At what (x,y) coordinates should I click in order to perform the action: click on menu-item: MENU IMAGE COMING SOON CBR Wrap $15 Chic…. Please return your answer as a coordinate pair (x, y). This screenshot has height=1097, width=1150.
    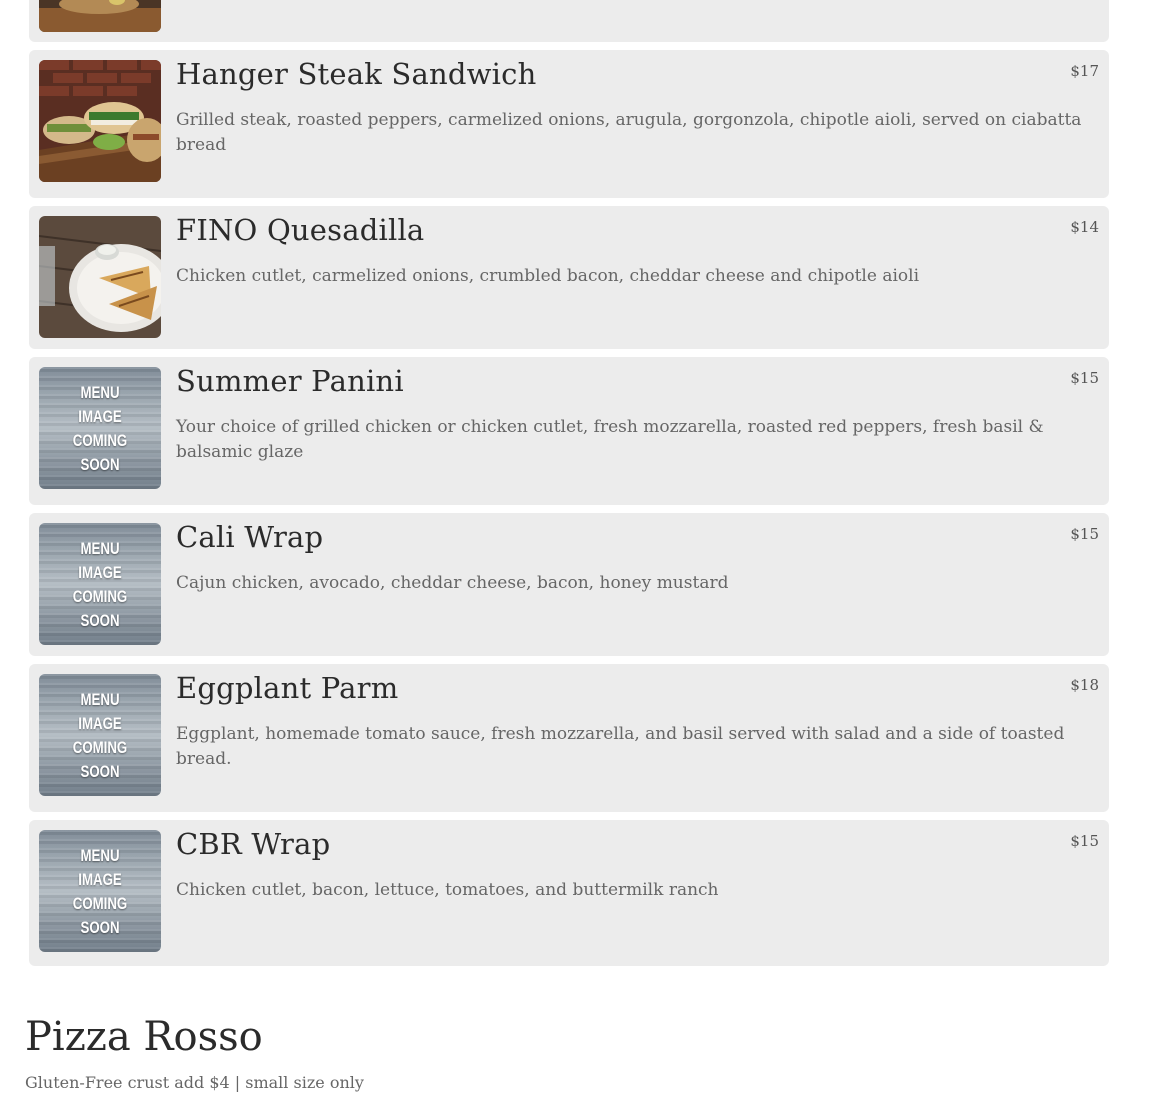
    Looking at the image, I should click on (569, 893).